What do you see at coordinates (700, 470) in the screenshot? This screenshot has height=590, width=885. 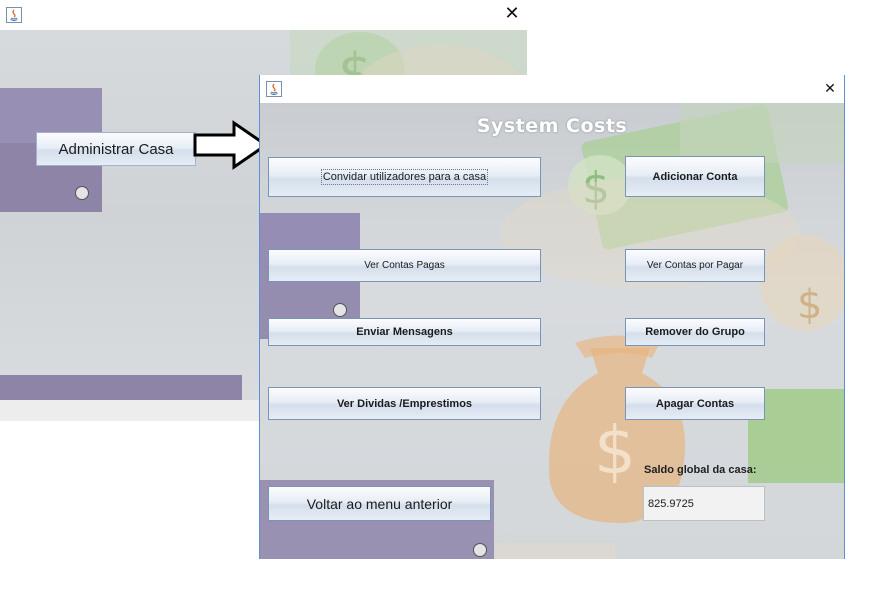 I see `saldo-global-label: Saldo global da casa:` at bounding box center [700, 470].